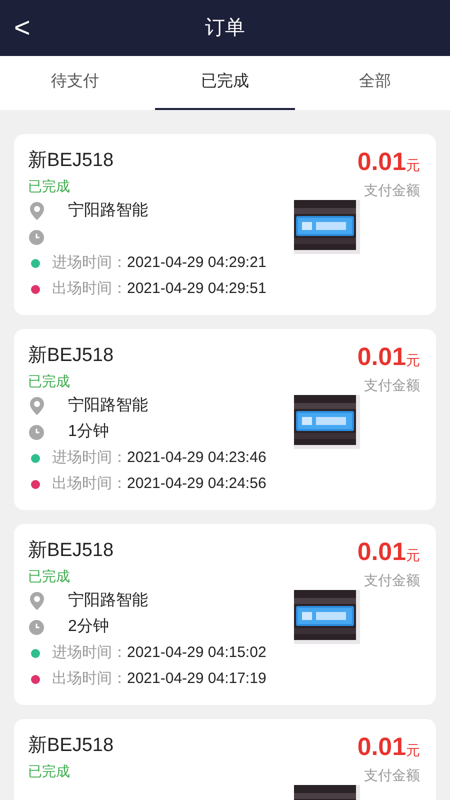 Image resolution: width=450 pixels, height=800 pixels. Describe the element at coordinates (375, 83) in the screenshot. I see `tab: 全部` at that location.